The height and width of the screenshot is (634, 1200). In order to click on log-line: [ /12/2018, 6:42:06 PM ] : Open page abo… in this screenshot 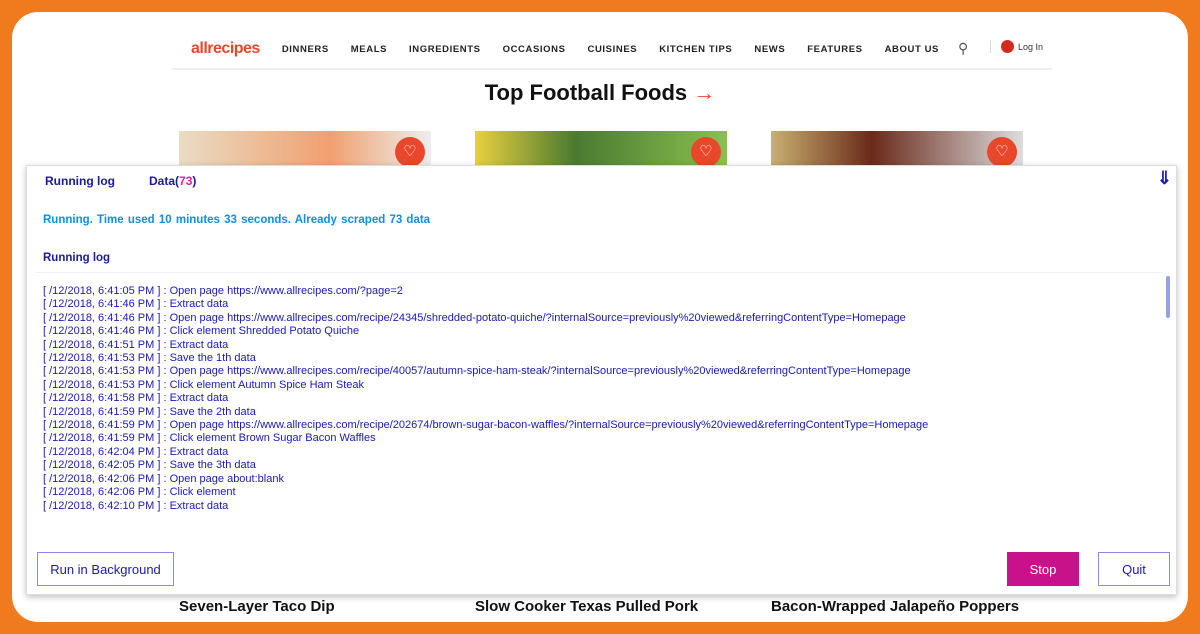, I will do `click(163, 478)`.